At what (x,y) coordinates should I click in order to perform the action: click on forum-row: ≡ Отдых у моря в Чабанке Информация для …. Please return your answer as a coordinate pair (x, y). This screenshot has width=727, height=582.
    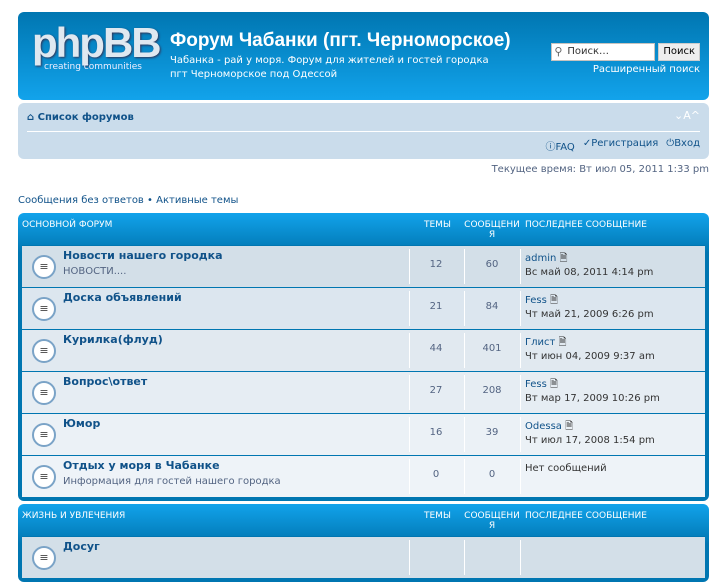
    Looking at the image, I should click on (363, 476).